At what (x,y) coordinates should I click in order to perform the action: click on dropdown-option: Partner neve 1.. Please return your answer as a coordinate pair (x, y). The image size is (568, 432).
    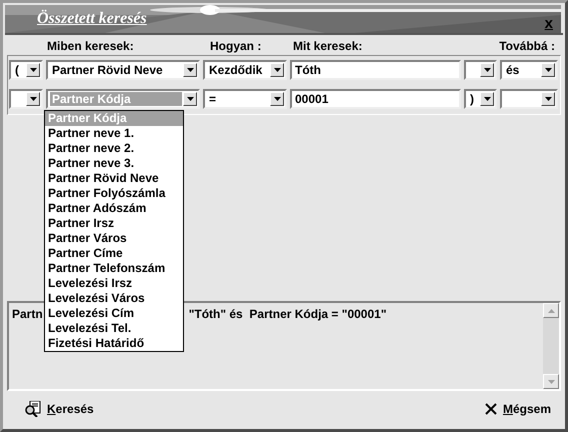
    Looking at the image, I should click on (114, 133).